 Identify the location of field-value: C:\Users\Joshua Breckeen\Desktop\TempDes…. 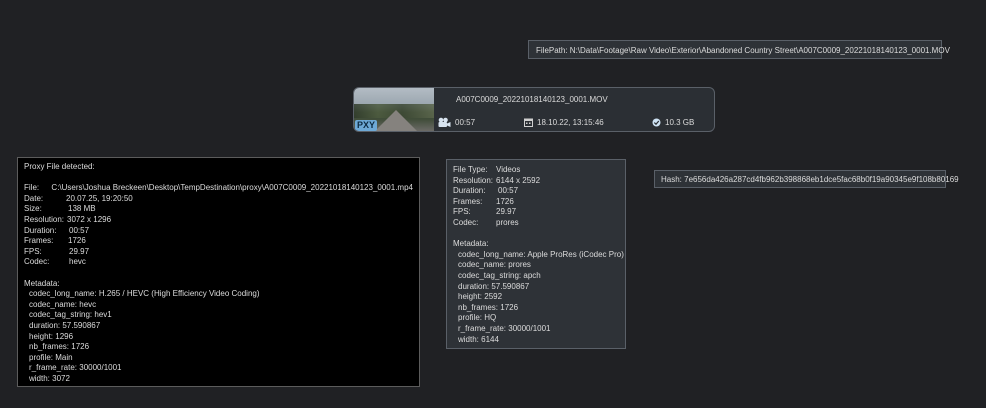
(232, 188).